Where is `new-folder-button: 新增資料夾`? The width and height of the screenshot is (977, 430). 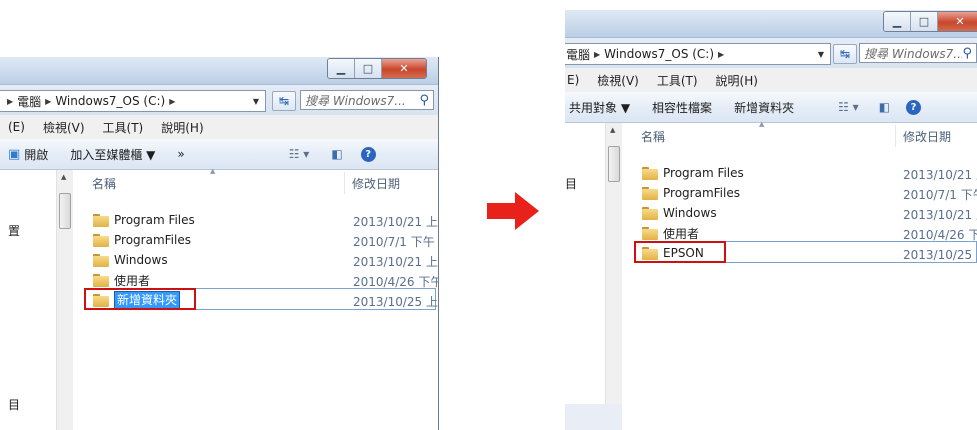
new-folder-button: 新增資料夾 is located at coordinates (764, 107).